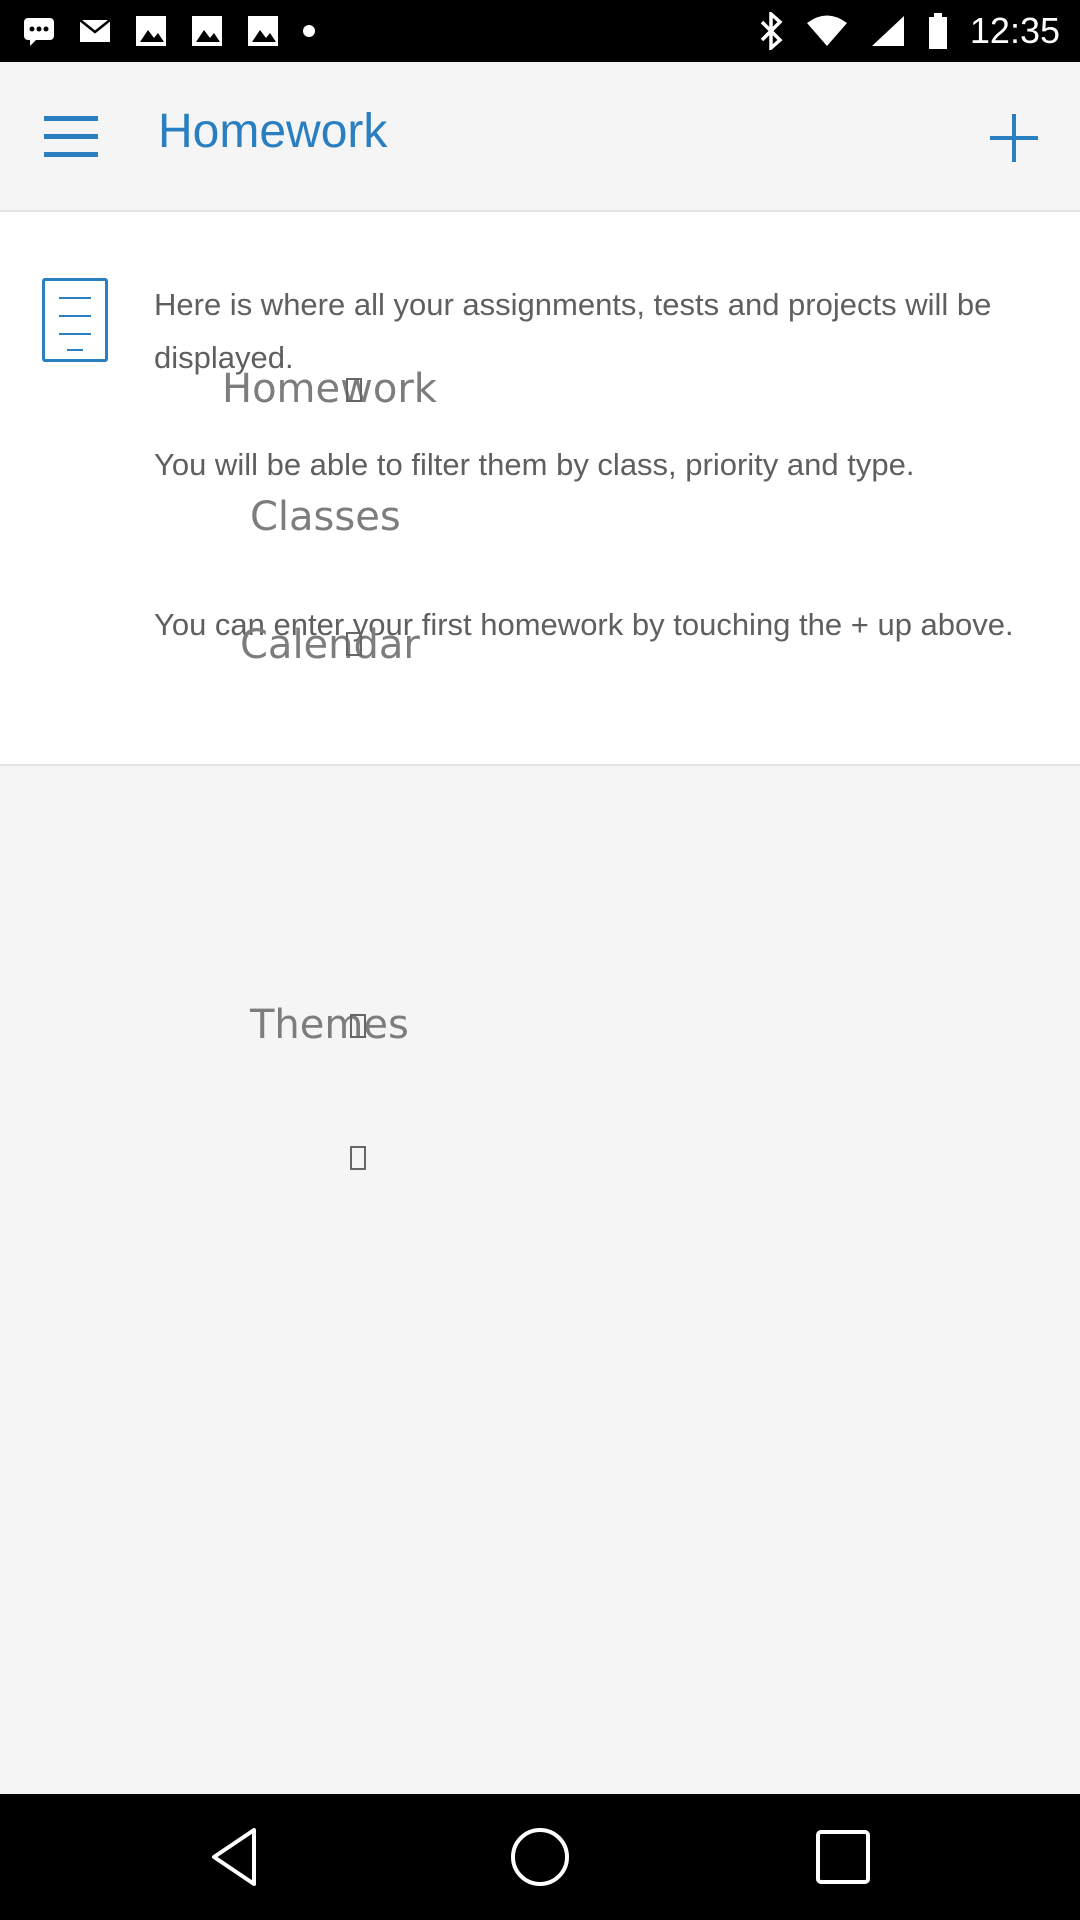  What do you see at coordinates (1014, 138) in the screenshot?
I see `add-homework-button` at bounding box center [1014, 138].